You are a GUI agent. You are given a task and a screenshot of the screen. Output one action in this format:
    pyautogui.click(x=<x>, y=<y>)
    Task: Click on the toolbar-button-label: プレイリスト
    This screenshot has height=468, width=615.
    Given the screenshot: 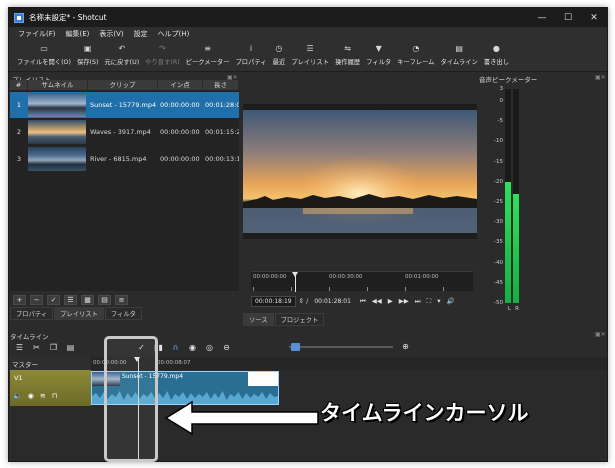 What is the action you would take?
    pyautogui.click(x=310, y=62)
    